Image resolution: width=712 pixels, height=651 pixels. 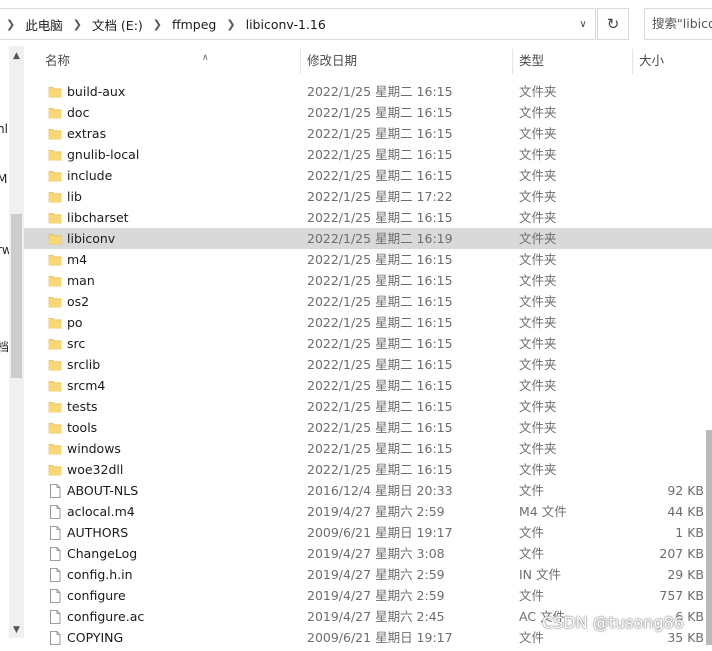 I want to click on file-date: 2019/4/27 星期六 2:59, so click(x=376, y=574).